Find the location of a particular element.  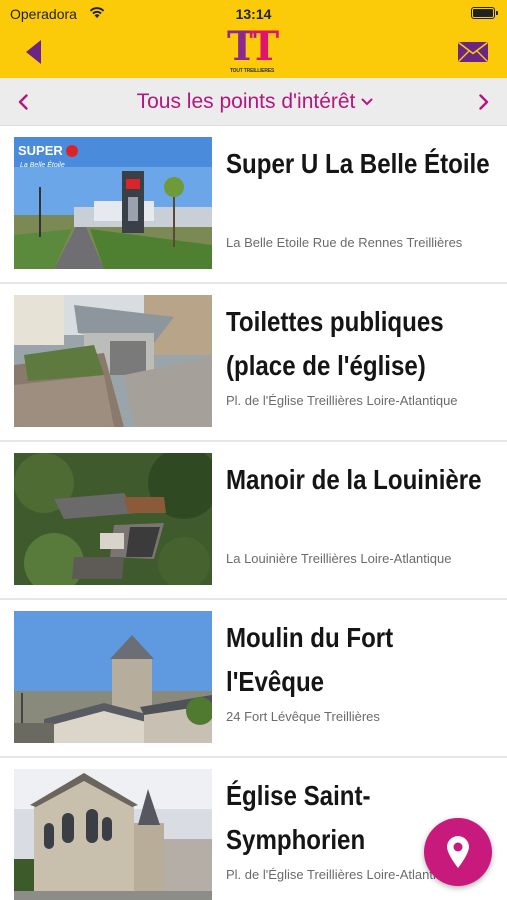

poi-title: Toilettes publiques (place de l'église) is located at coordinates (335, 343).